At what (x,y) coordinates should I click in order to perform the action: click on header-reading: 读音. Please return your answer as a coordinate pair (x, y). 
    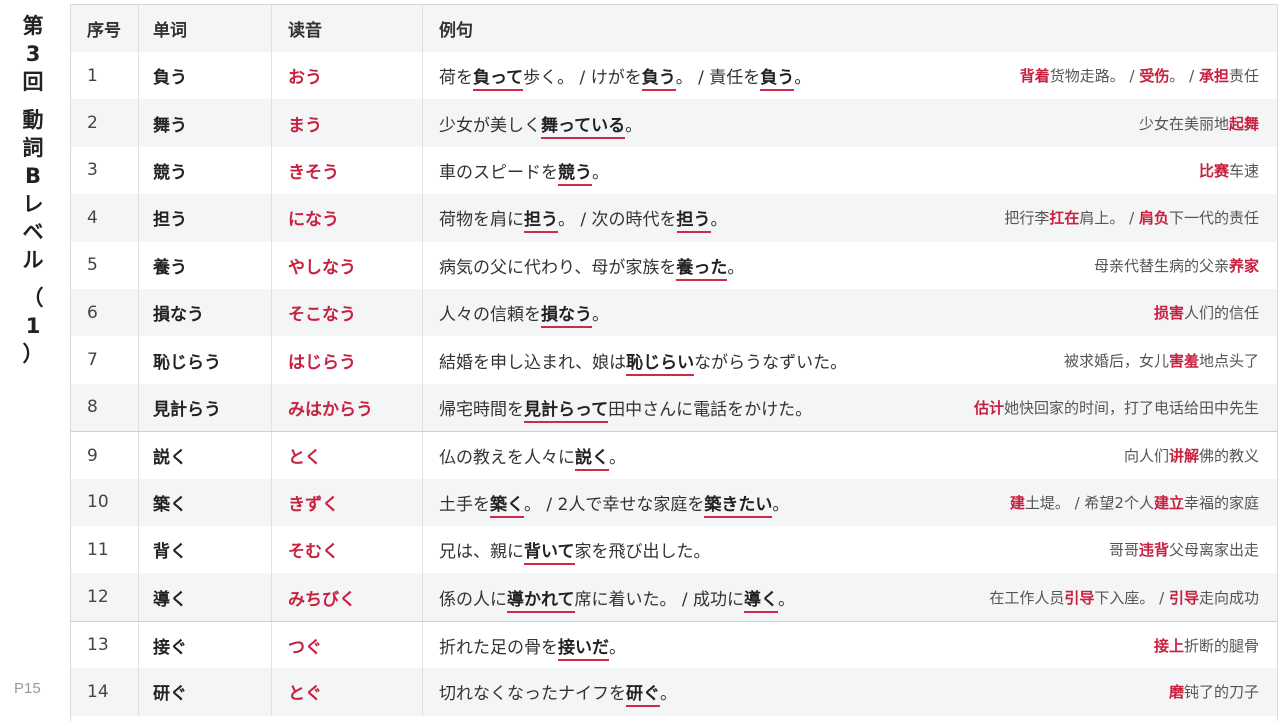
    Looking at the image, I should click on (347, 28).